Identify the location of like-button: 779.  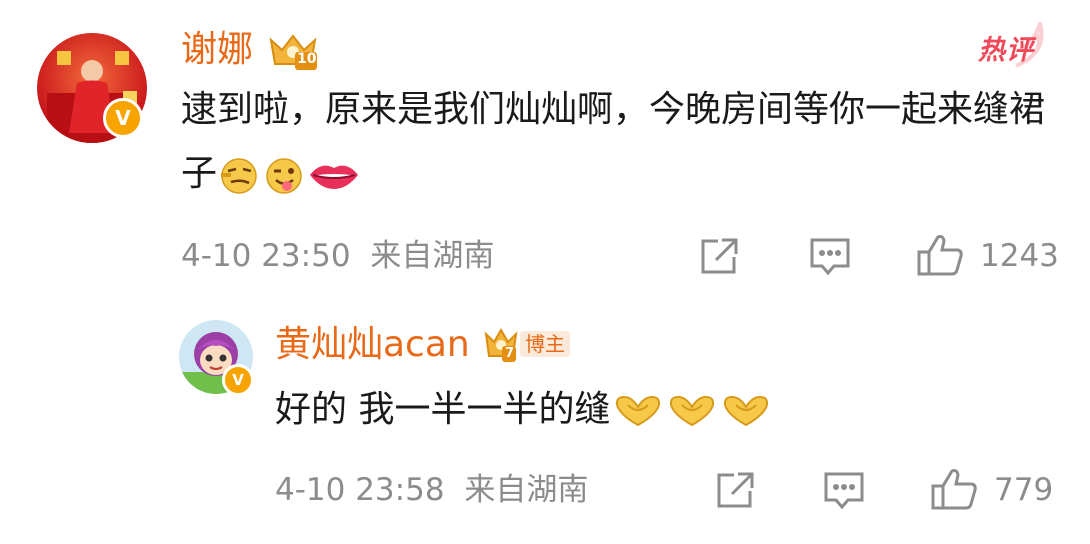
(995, 489).